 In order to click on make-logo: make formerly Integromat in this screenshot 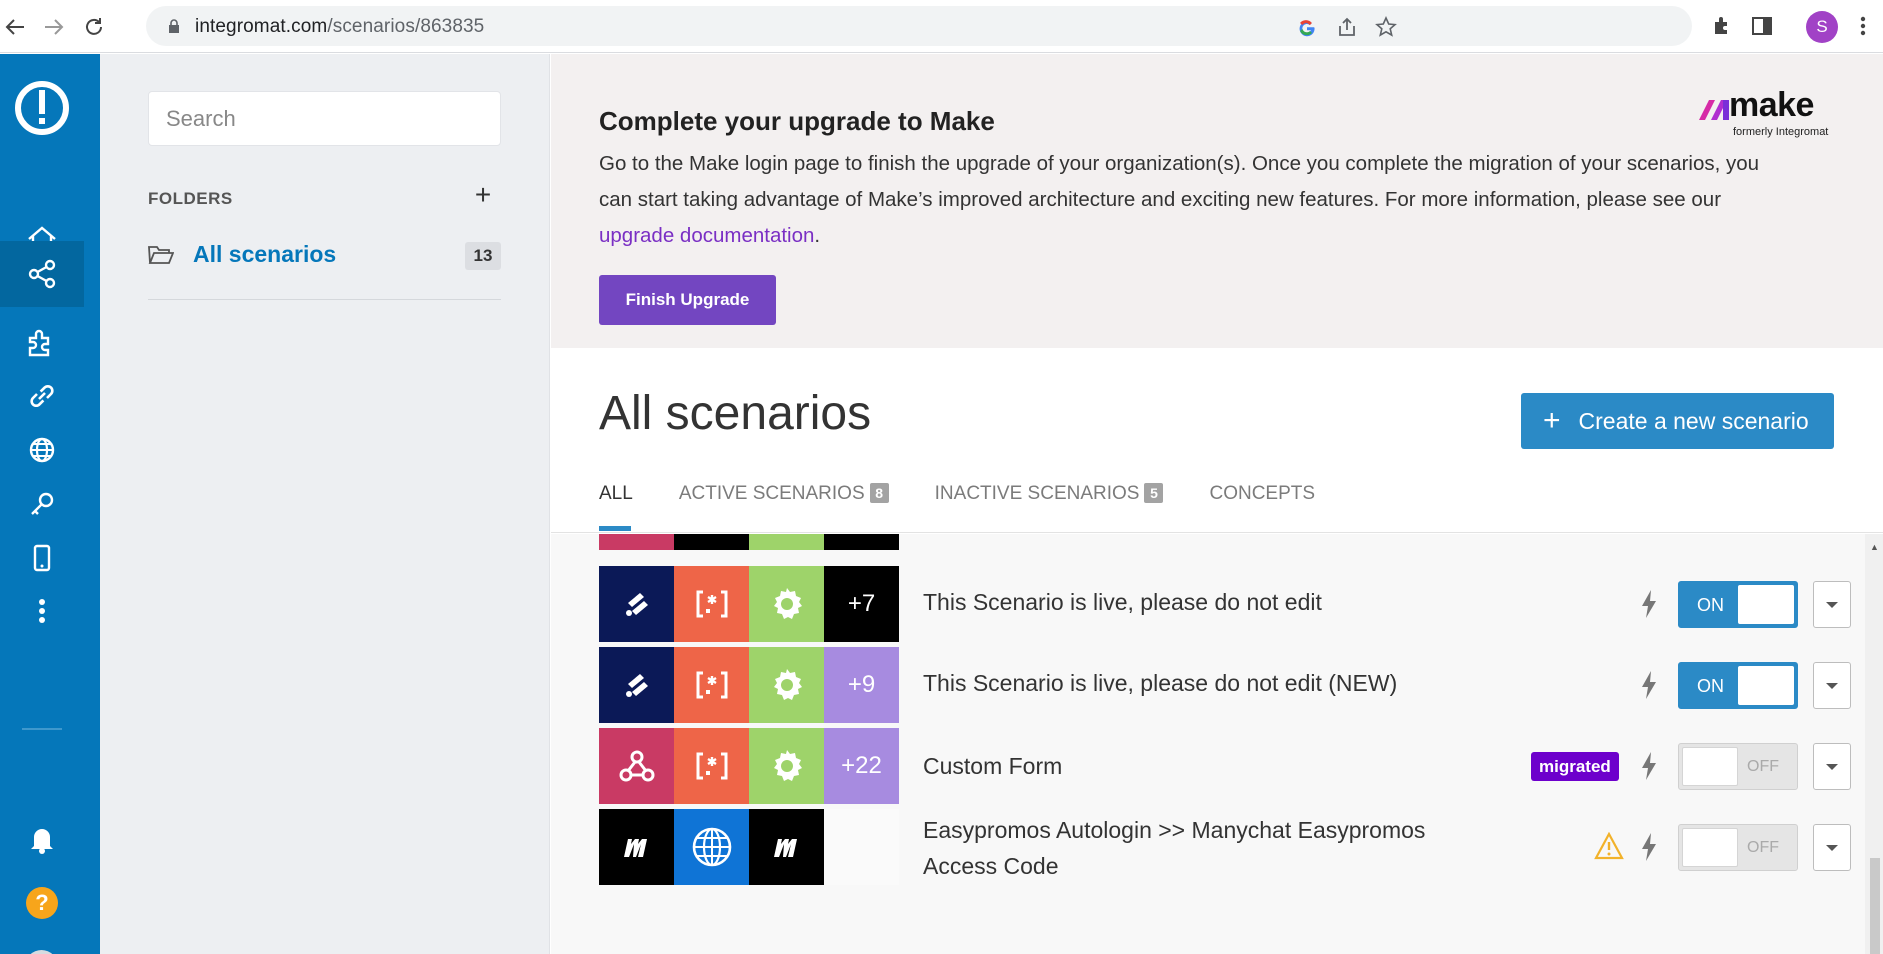, I will do `click(1759, 113)`.